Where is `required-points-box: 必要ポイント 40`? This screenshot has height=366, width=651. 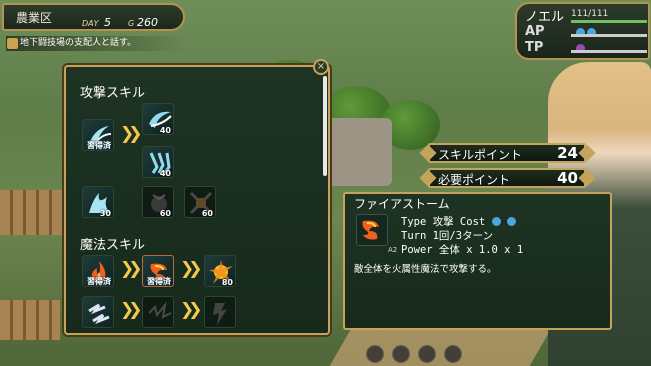 required-points-box: 必要ポイント 40 is located at coordinates (507, 178).